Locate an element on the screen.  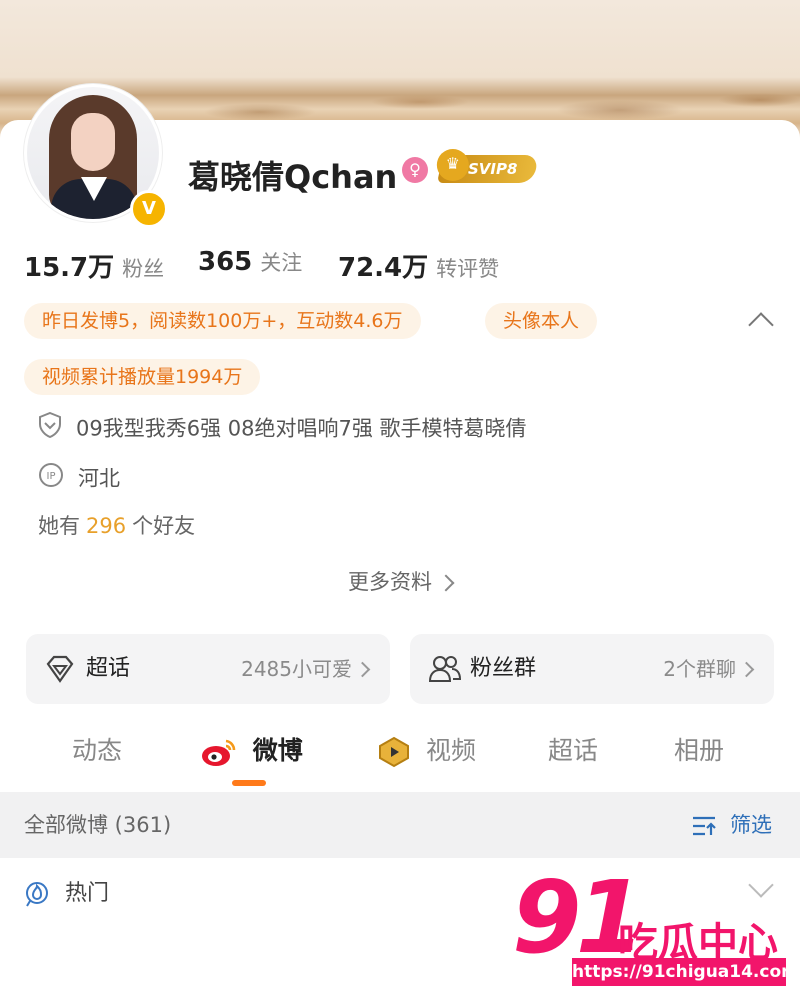
supertopic-meta: 2485小可爱 is located at coordinates (296, 669).